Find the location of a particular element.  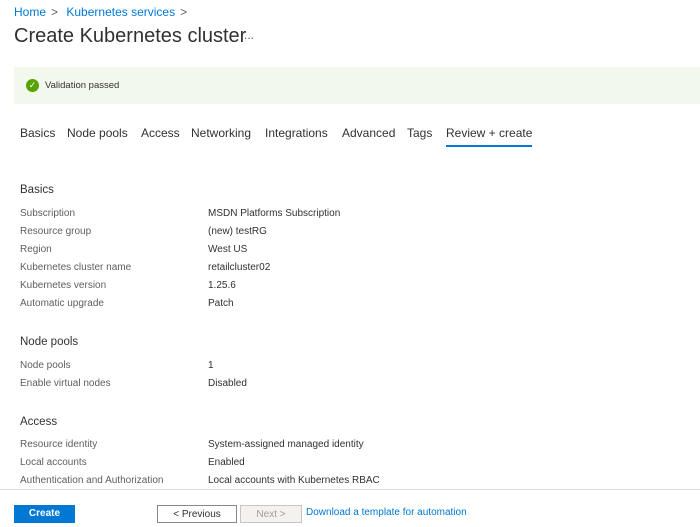

section-title-access: Access is located at coordinates (39, 422).